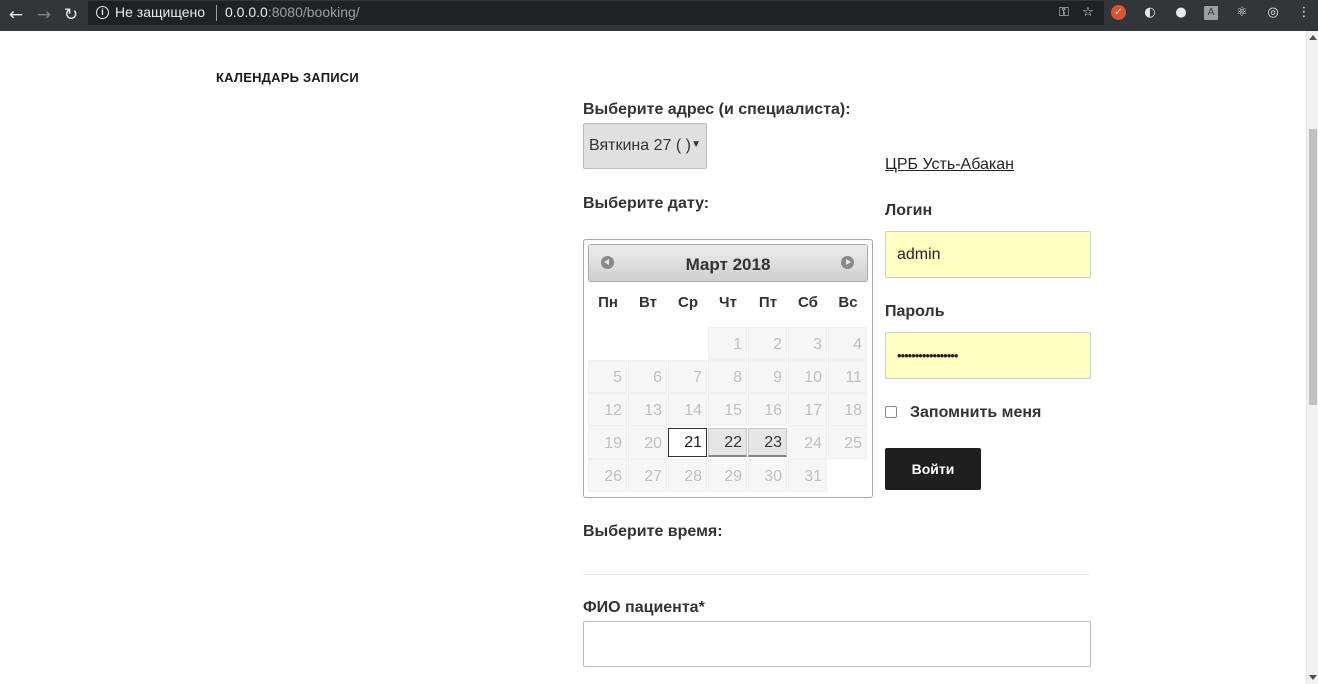 This screenshot has height=684, width=1318. I want to click on contrast-icon: ◐, so click(1150, 13).